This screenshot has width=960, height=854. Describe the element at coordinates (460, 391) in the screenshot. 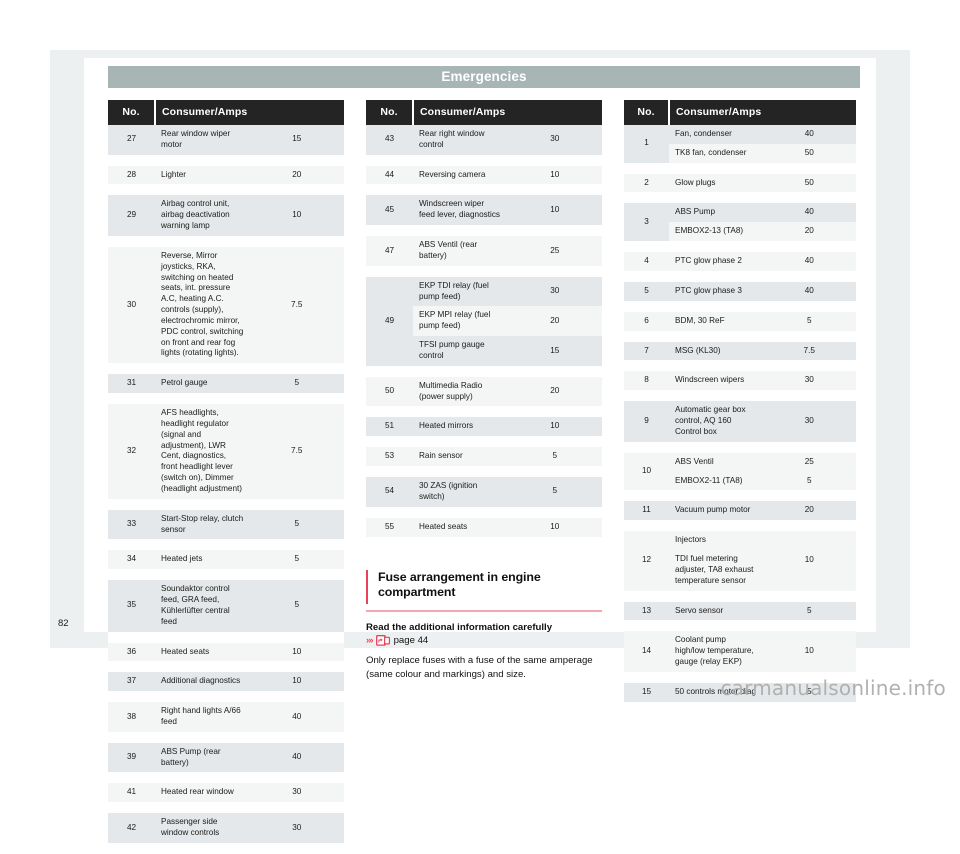

I see `consumer-name: Multimedia Radio (power supply)` at that location.